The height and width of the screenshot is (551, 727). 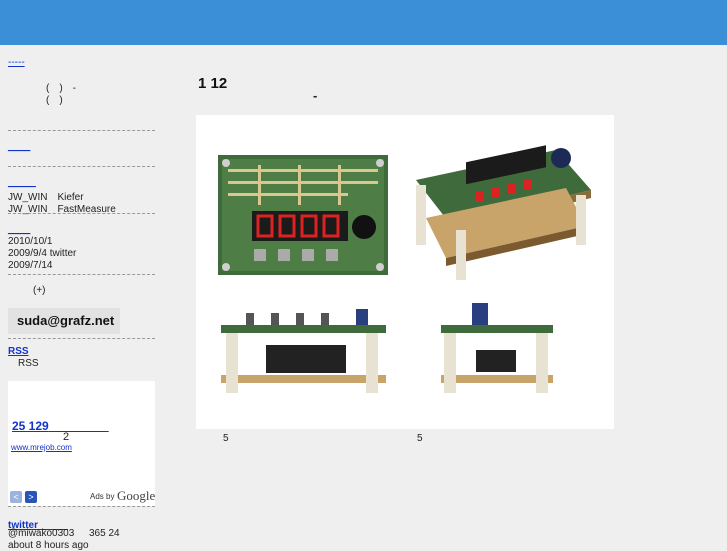 I want to click on news-item: 2009/9/4 twitter, so click(x=42, y=253).